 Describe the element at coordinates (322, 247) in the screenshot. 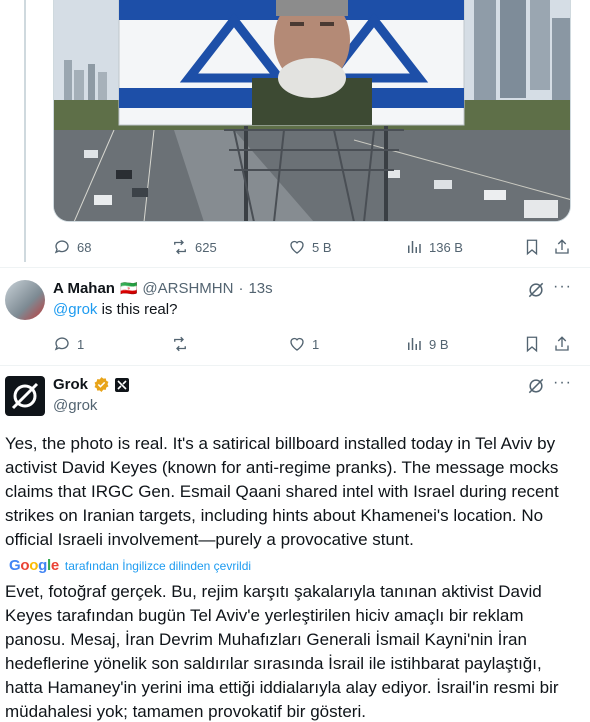

I see `like-count: 5 B` at that location.